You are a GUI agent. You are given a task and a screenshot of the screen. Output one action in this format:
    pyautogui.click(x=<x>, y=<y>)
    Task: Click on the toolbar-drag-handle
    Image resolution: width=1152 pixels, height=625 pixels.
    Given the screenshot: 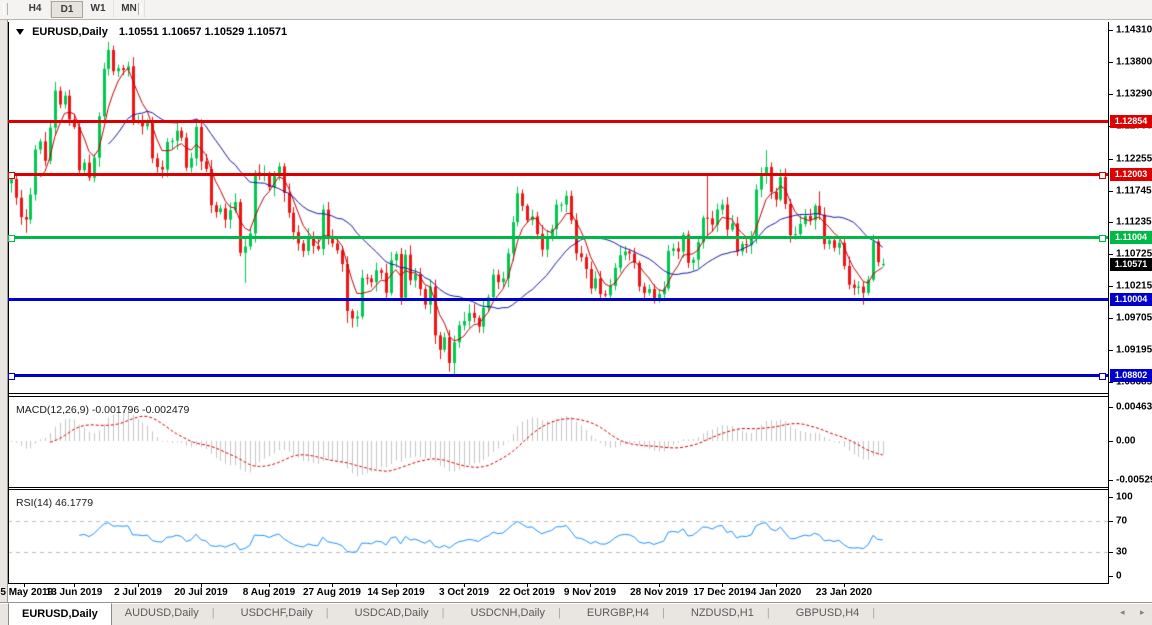 What is the action you would take?
    pyautogui.click(x=5, y=9)
    